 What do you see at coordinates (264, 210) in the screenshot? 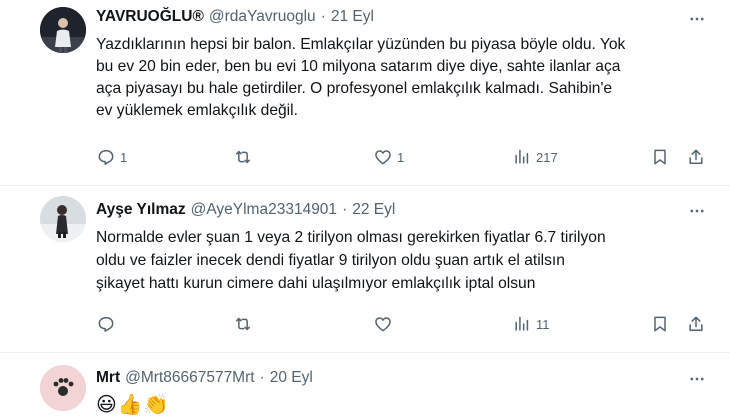
I see `user-handle: @AyeYlma23314901` at bounding box center [264, 210].